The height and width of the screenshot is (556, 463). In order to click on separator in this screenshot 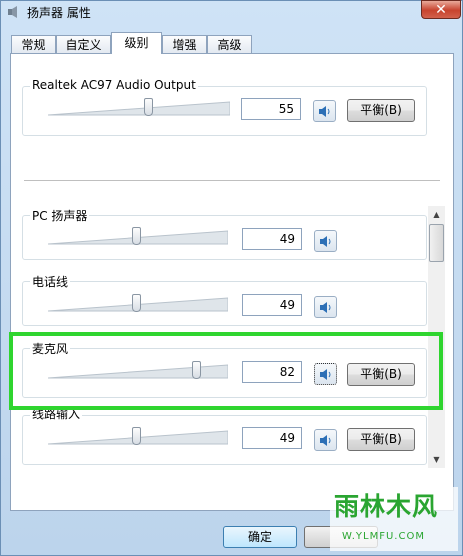, I will do `click(232, 180)`.